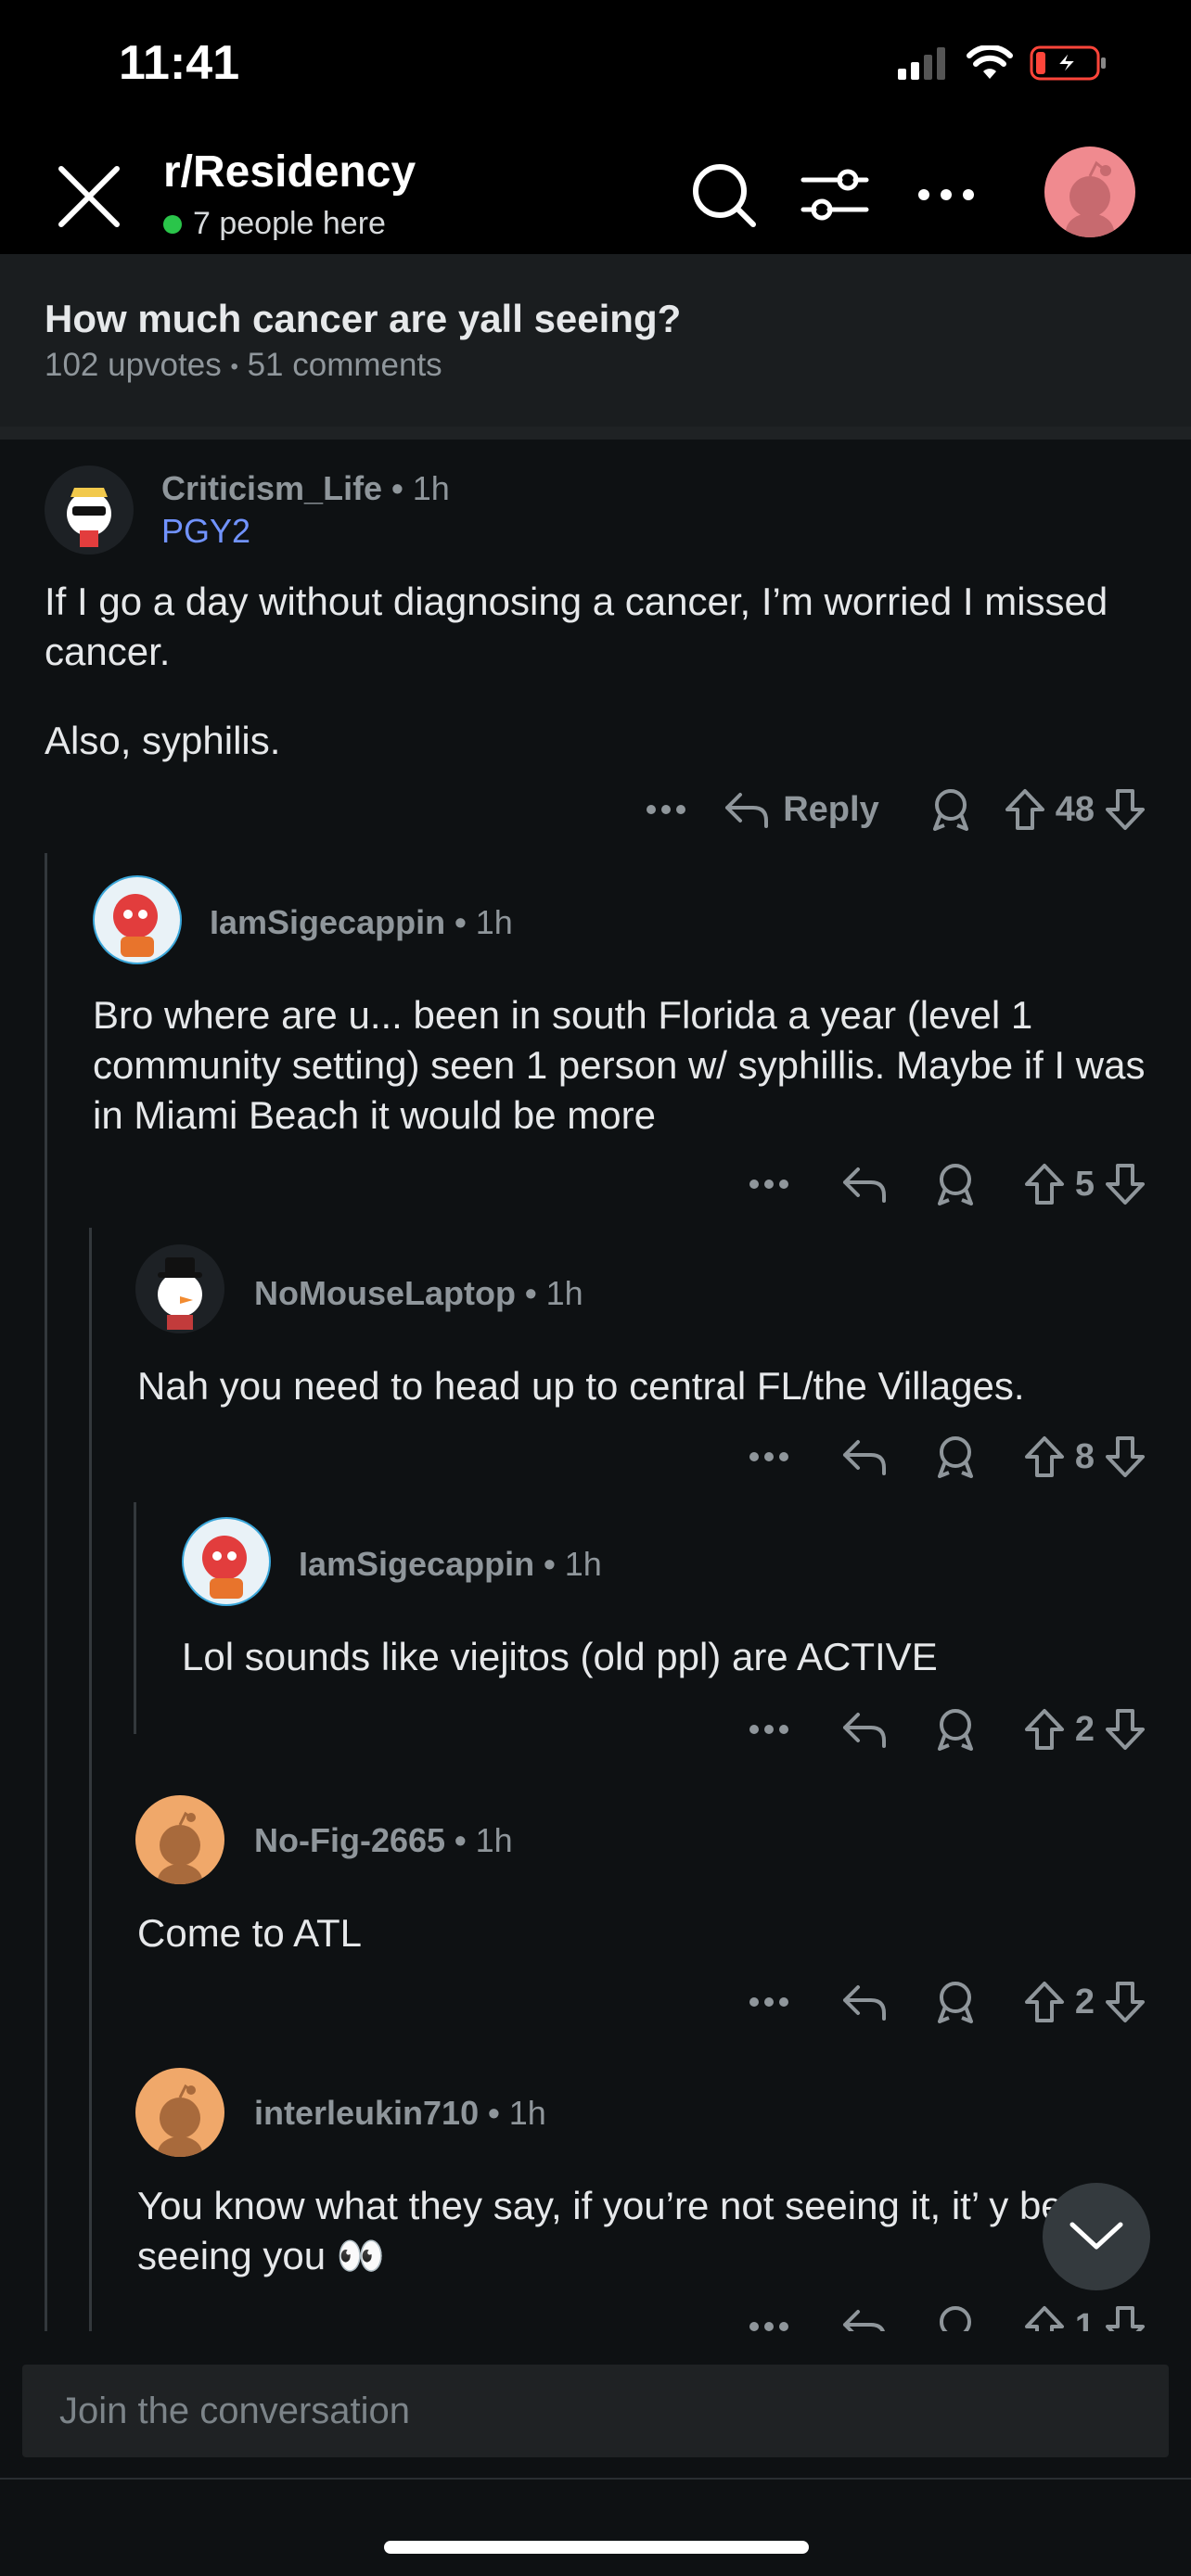 The image size is (1191, 2576). What do you see at coordinates (801, 809) in the screenshot?
I see `reply-button: Reply` at bounding box center [801, 809].